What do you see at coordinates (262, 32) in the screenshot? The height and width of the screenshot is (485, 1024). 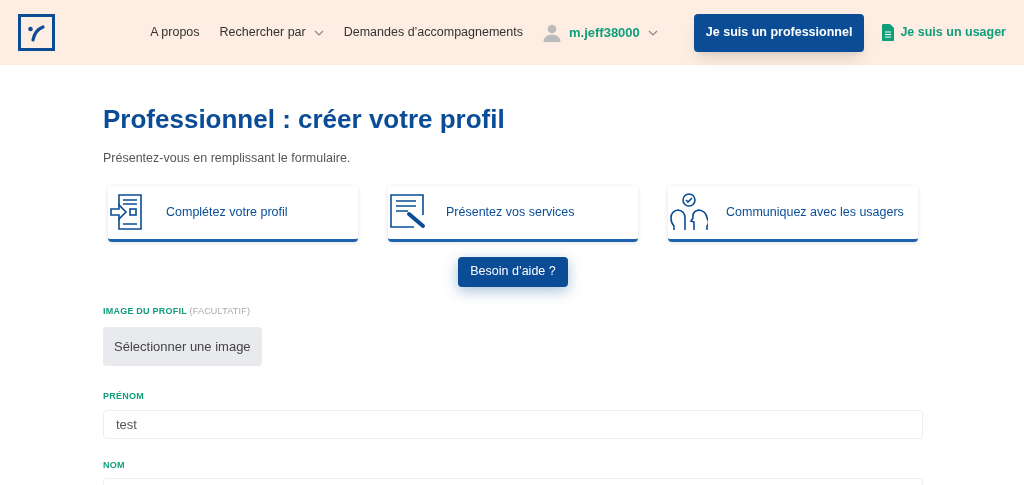 I see `nav-link: Rechercher par` at bounding box center [262, 32].